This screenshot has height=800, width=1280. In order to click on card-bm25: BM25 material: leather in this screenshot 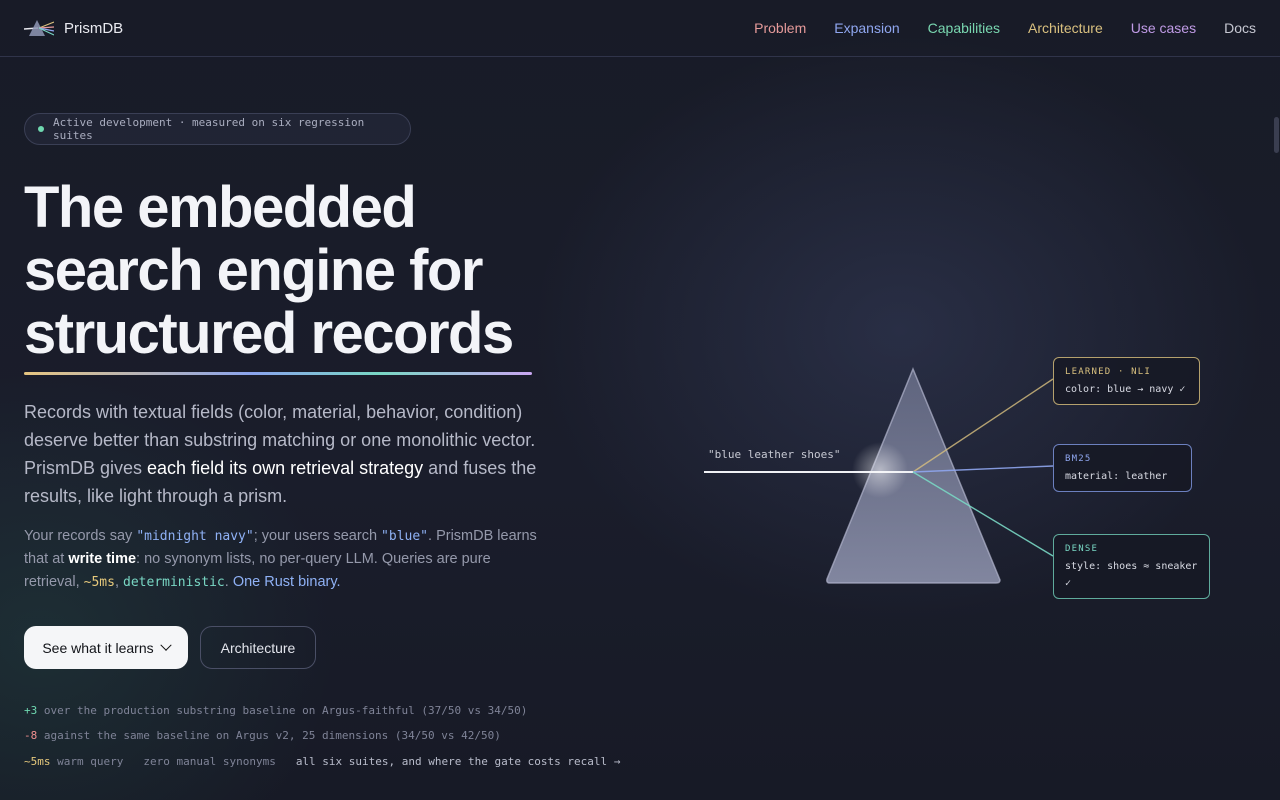, I will do `click(1122, 468)`.